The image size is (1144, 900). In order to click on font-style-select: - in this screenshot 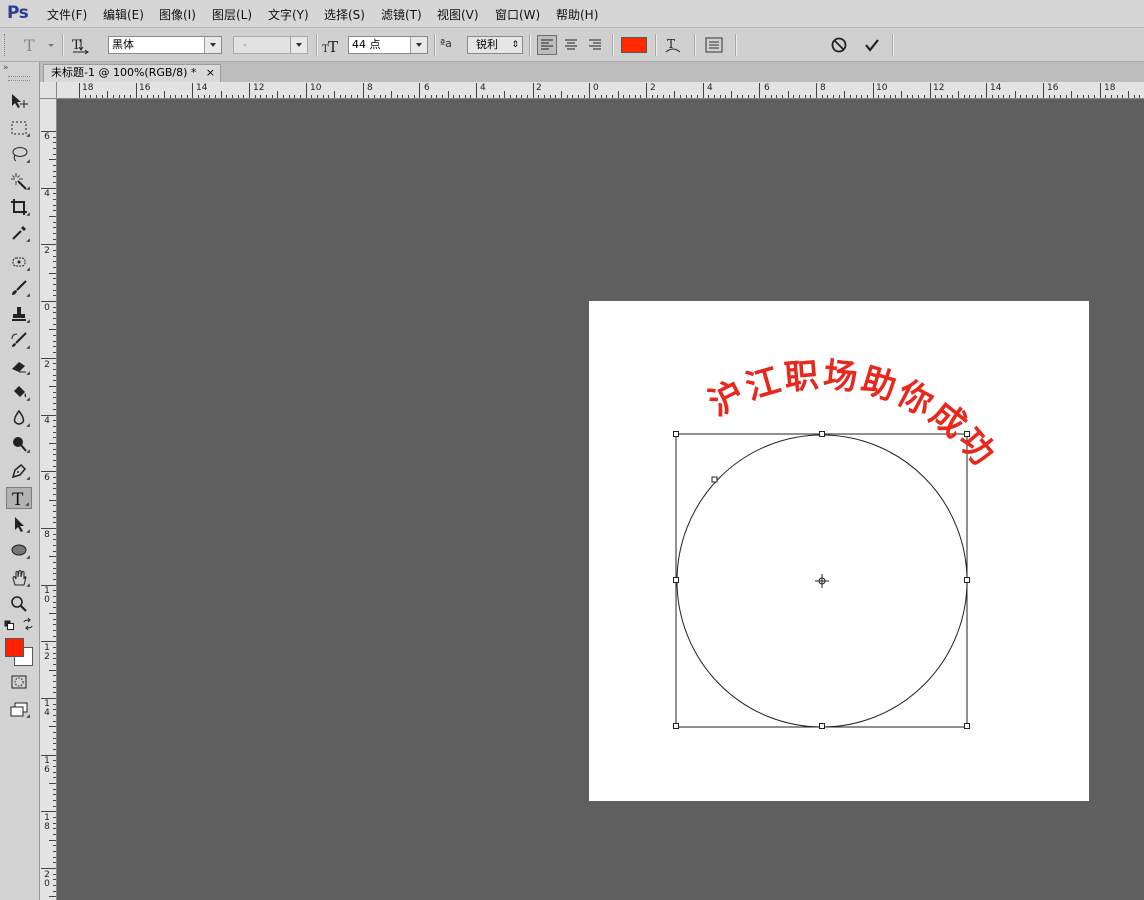, I will do `click(270, 45)`.